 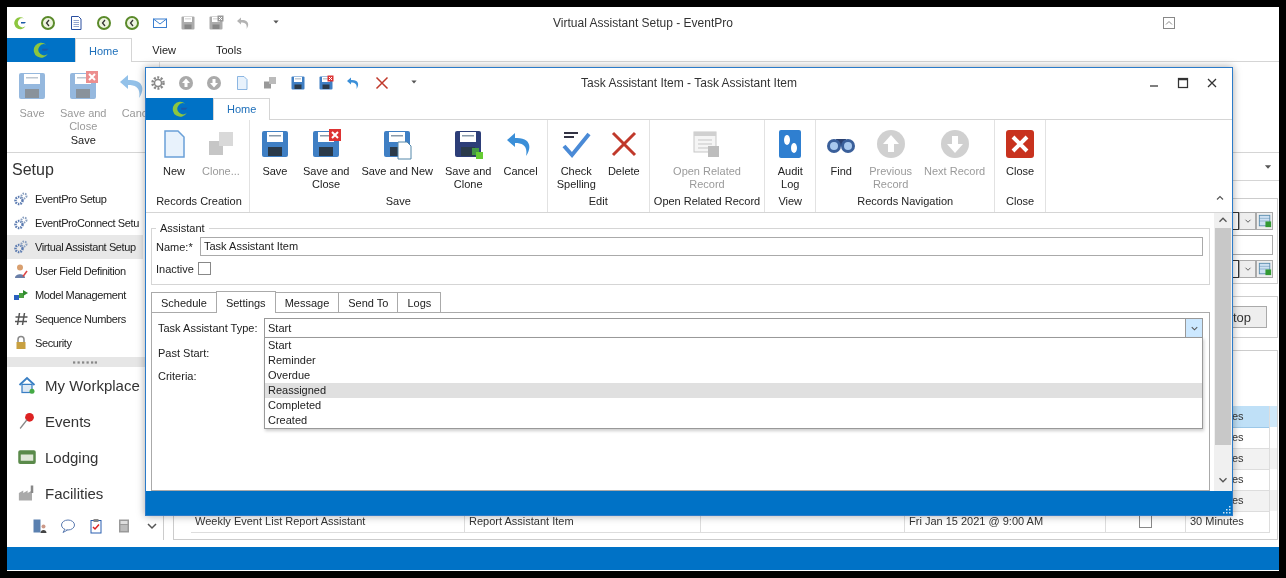 I want to click on input-field: Task Assistant Item, so click(x=701, y=246).